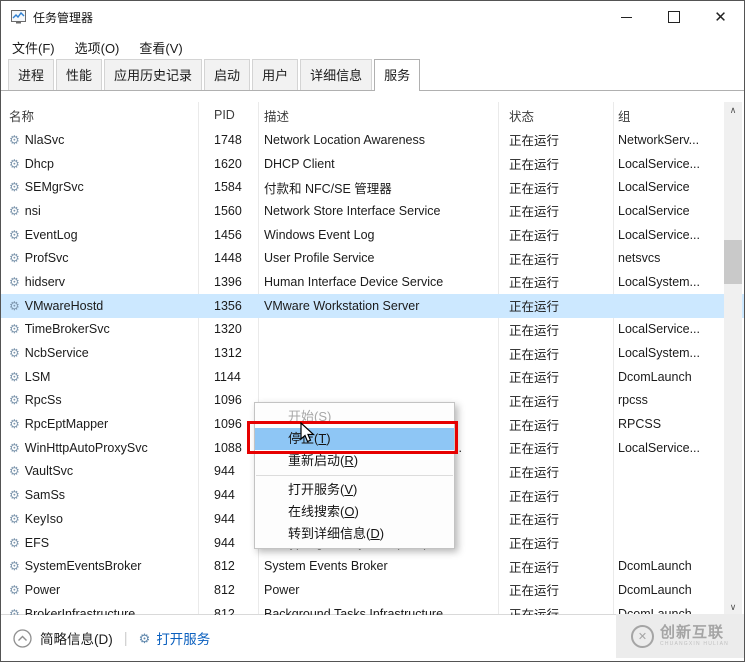 The image size is (745, 662). Describe the element at coordinates (319, 258) in the screenshot. I see `service-desc: User Profile Service` at that location.